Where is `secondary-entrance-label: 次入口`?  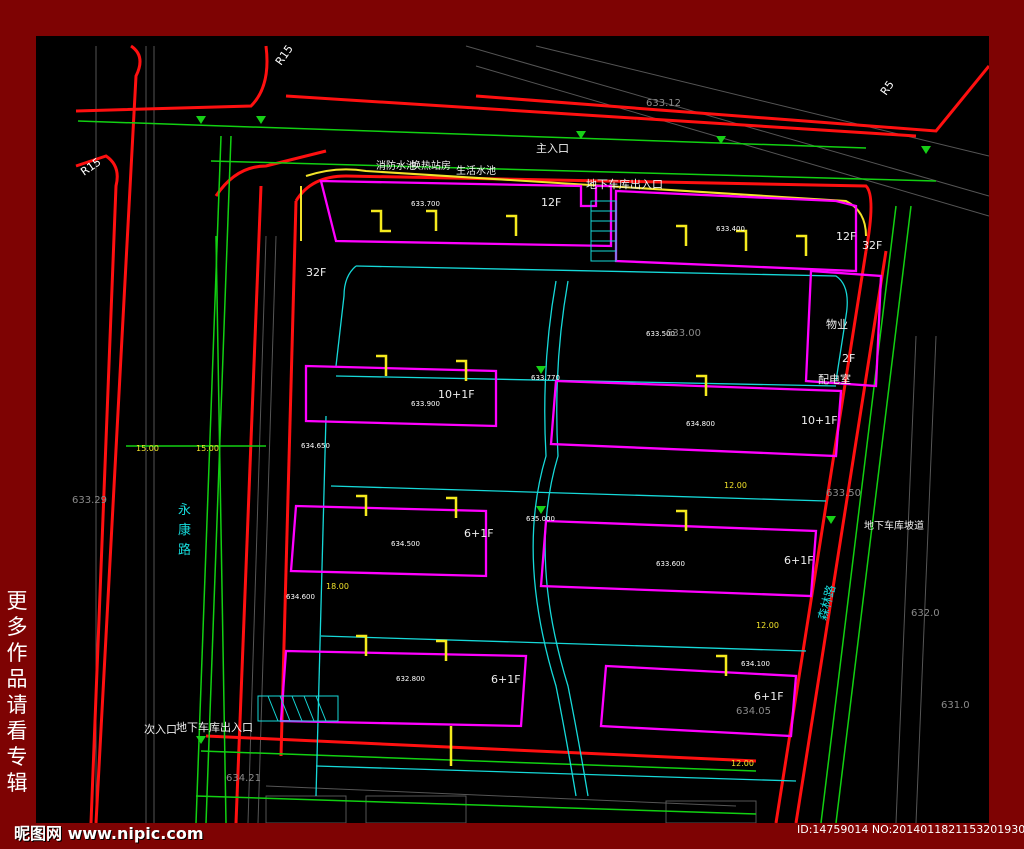 secondary-entrance-label: 次入口 is located at coordinates (160, 729).